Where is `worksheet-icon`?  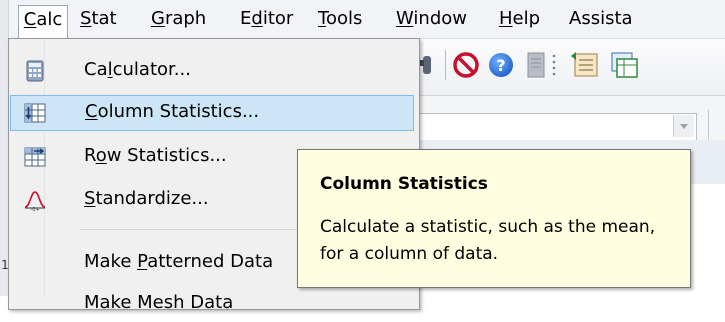 worksheet-icon is located at coordinates (585, 65).